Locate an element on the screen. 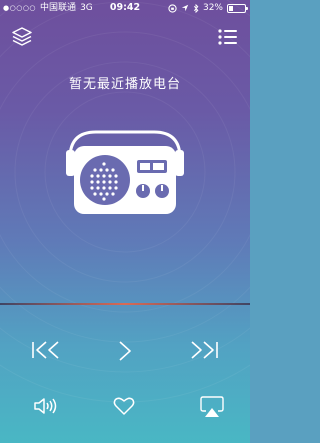 This screenshot has height=443, width=320. rotation-lock-icon is located at coordinates (172, 8).